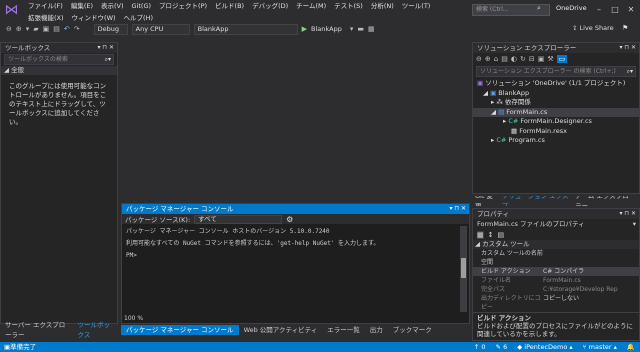 Image resolution: width=640 pixels, height=352 pixels. I want to click on refresh-icon: ↻, so click(523, 59).